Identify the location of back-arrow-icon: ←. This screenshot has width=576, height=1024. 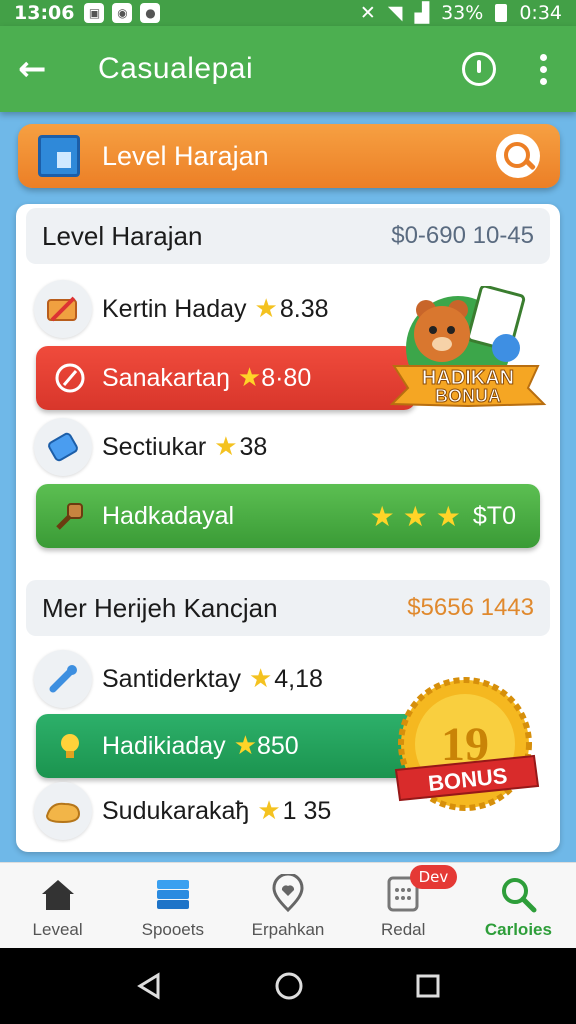
(43, 69).